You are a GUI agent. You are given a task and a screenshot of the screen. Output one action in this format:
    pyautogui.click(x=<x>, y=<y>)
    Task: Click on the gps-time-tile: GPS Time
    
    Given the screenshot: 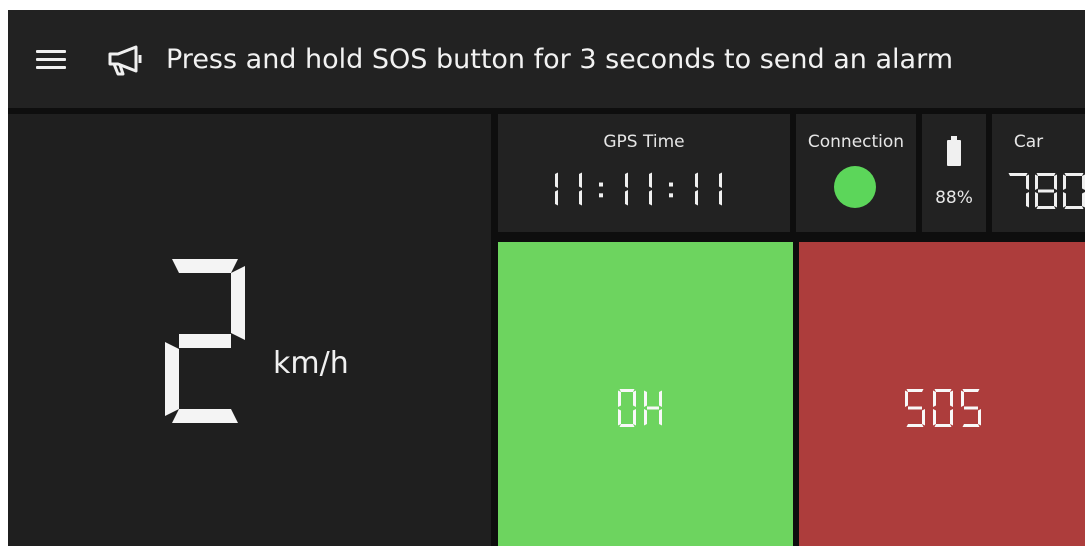 What is the action you would take?
    pyautogui.click(x=644, y=173)
    